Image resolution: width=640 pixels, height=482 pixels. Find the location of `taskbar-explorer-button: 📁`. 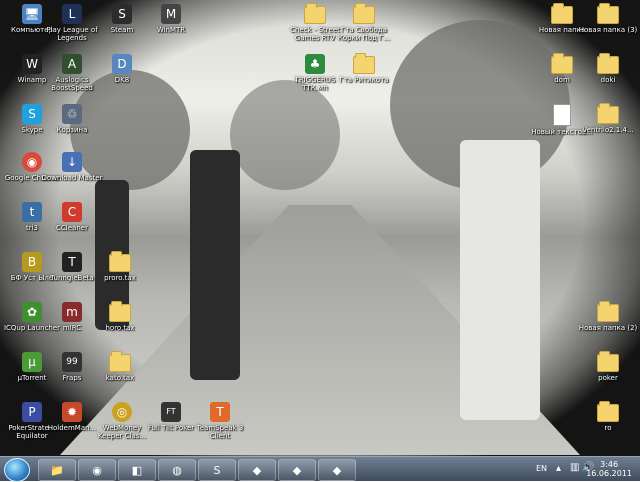

taskbar-explorer-button: 📁 is located at coordinates (57, 470).